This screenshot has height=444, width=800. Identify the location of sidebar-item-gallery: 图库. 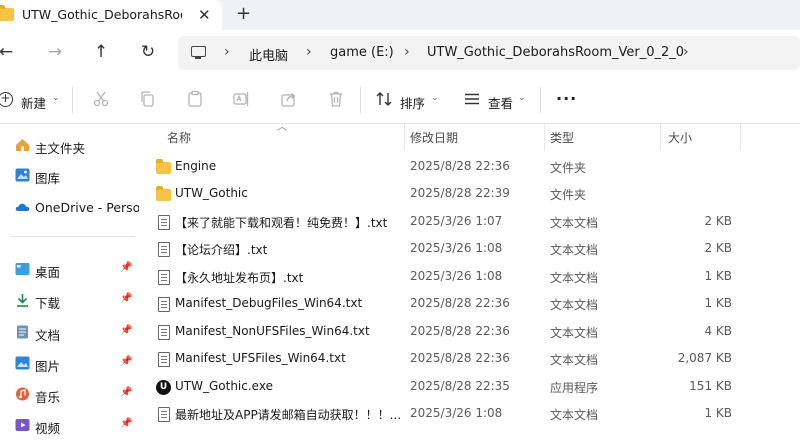
(70, 175).